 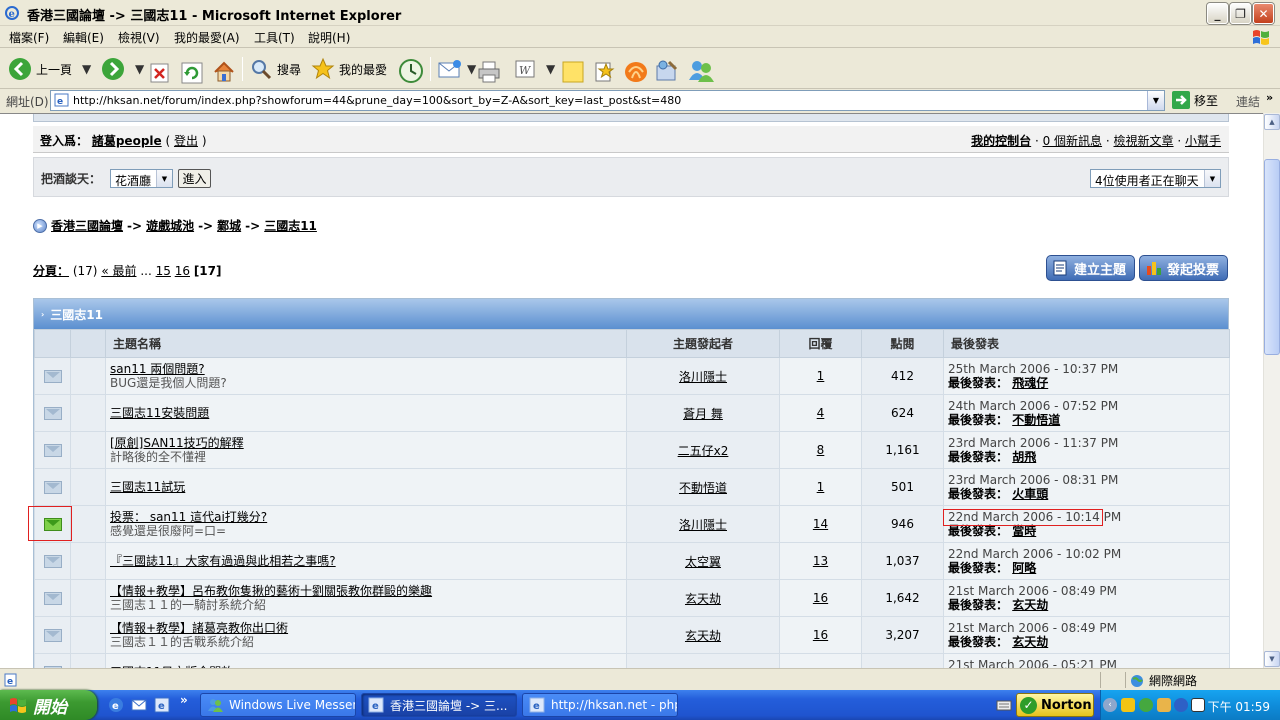 What do you see at coordinates (902, 343) in the screenshot?
I see `header-views: 點閱` at bounding box center [902, 343].